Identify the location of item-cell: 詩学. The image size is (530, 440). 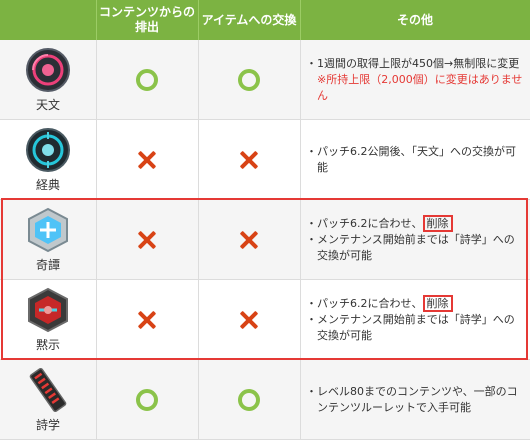
(48, 399).